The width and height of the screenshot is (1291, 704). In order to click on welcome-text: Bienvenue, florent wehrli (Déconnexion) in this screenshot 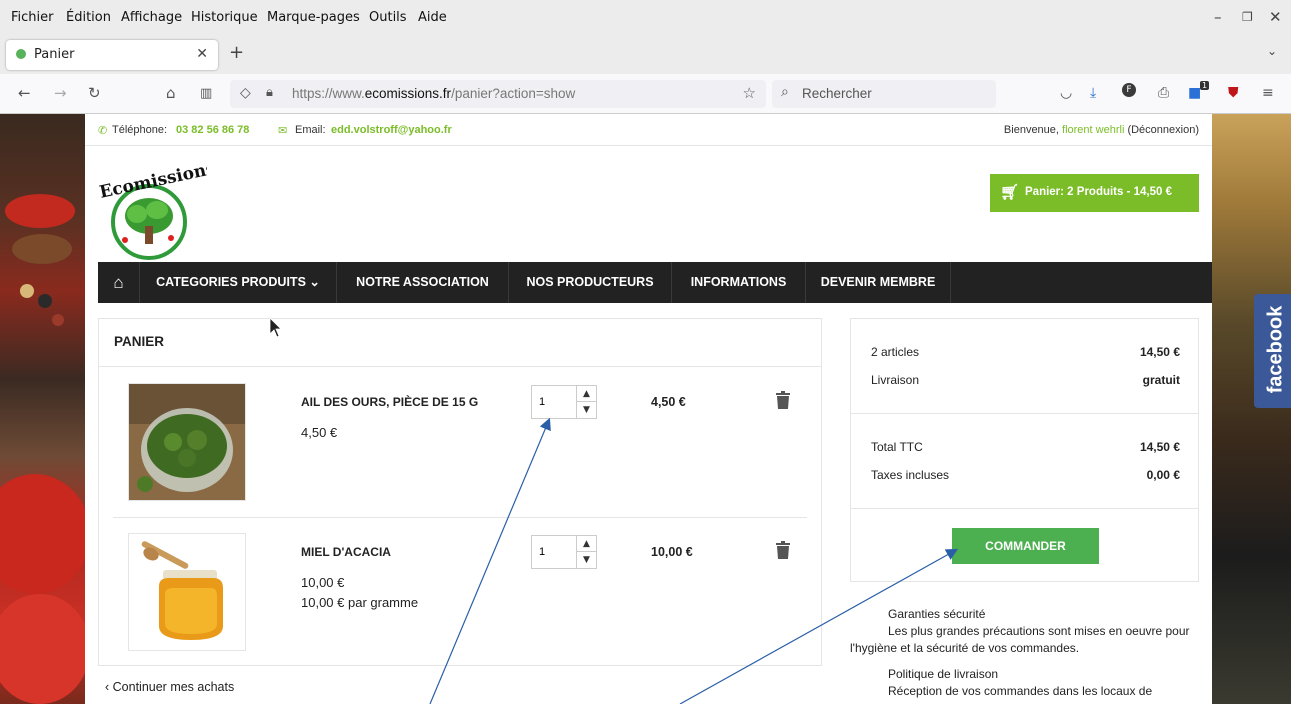, I will do `click(1101, 130)`.